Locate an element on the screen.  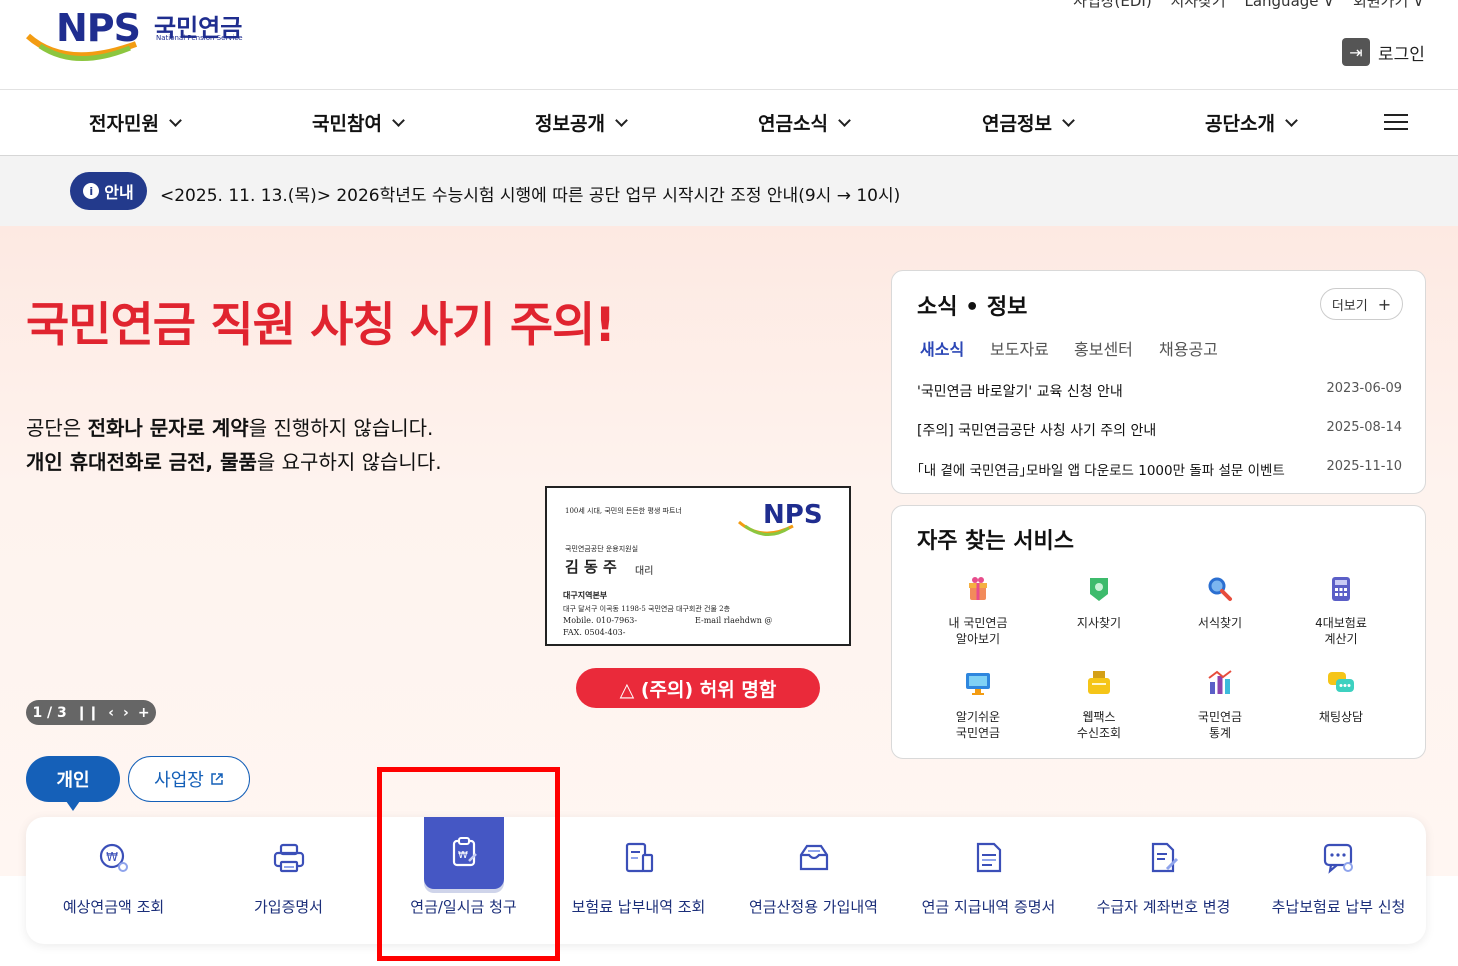
gnb-item-pension-info: 연금정보 is located at coordinates (1028, 122).